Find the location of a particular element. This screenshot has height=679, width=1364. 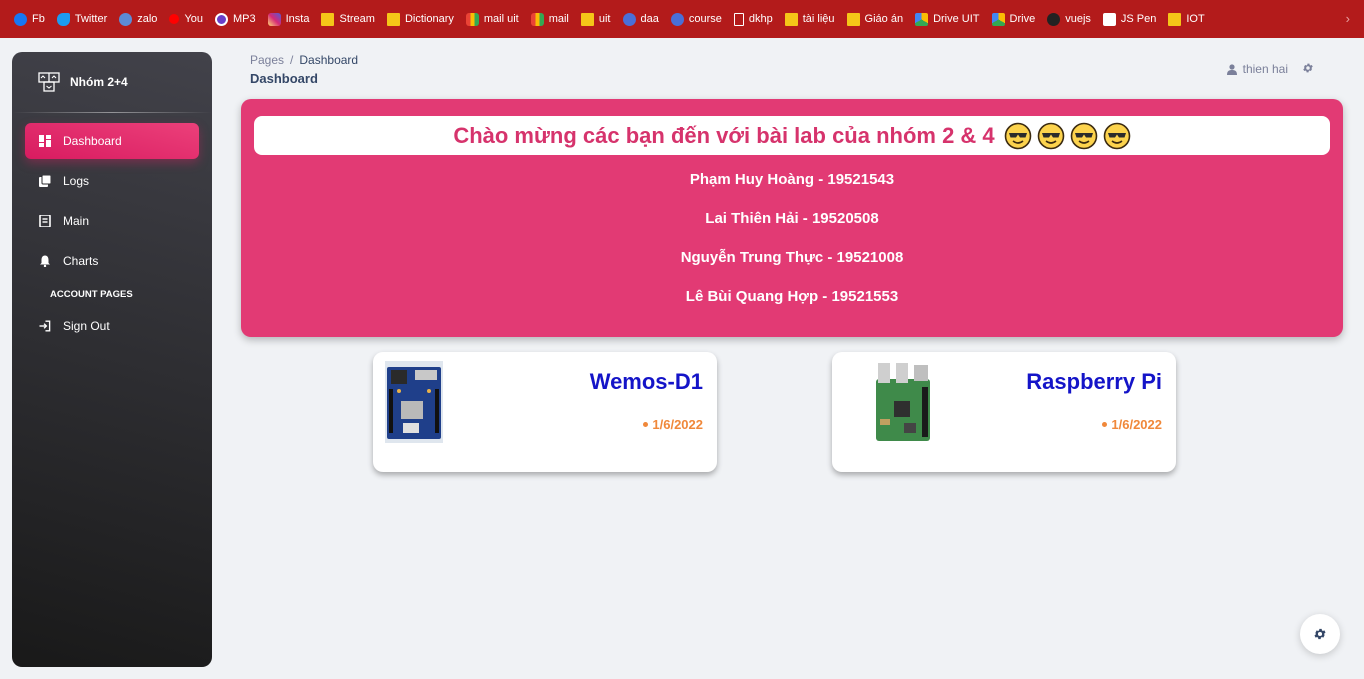

sidebar-item-label: Dashboard is located at coordinates (92, 141).